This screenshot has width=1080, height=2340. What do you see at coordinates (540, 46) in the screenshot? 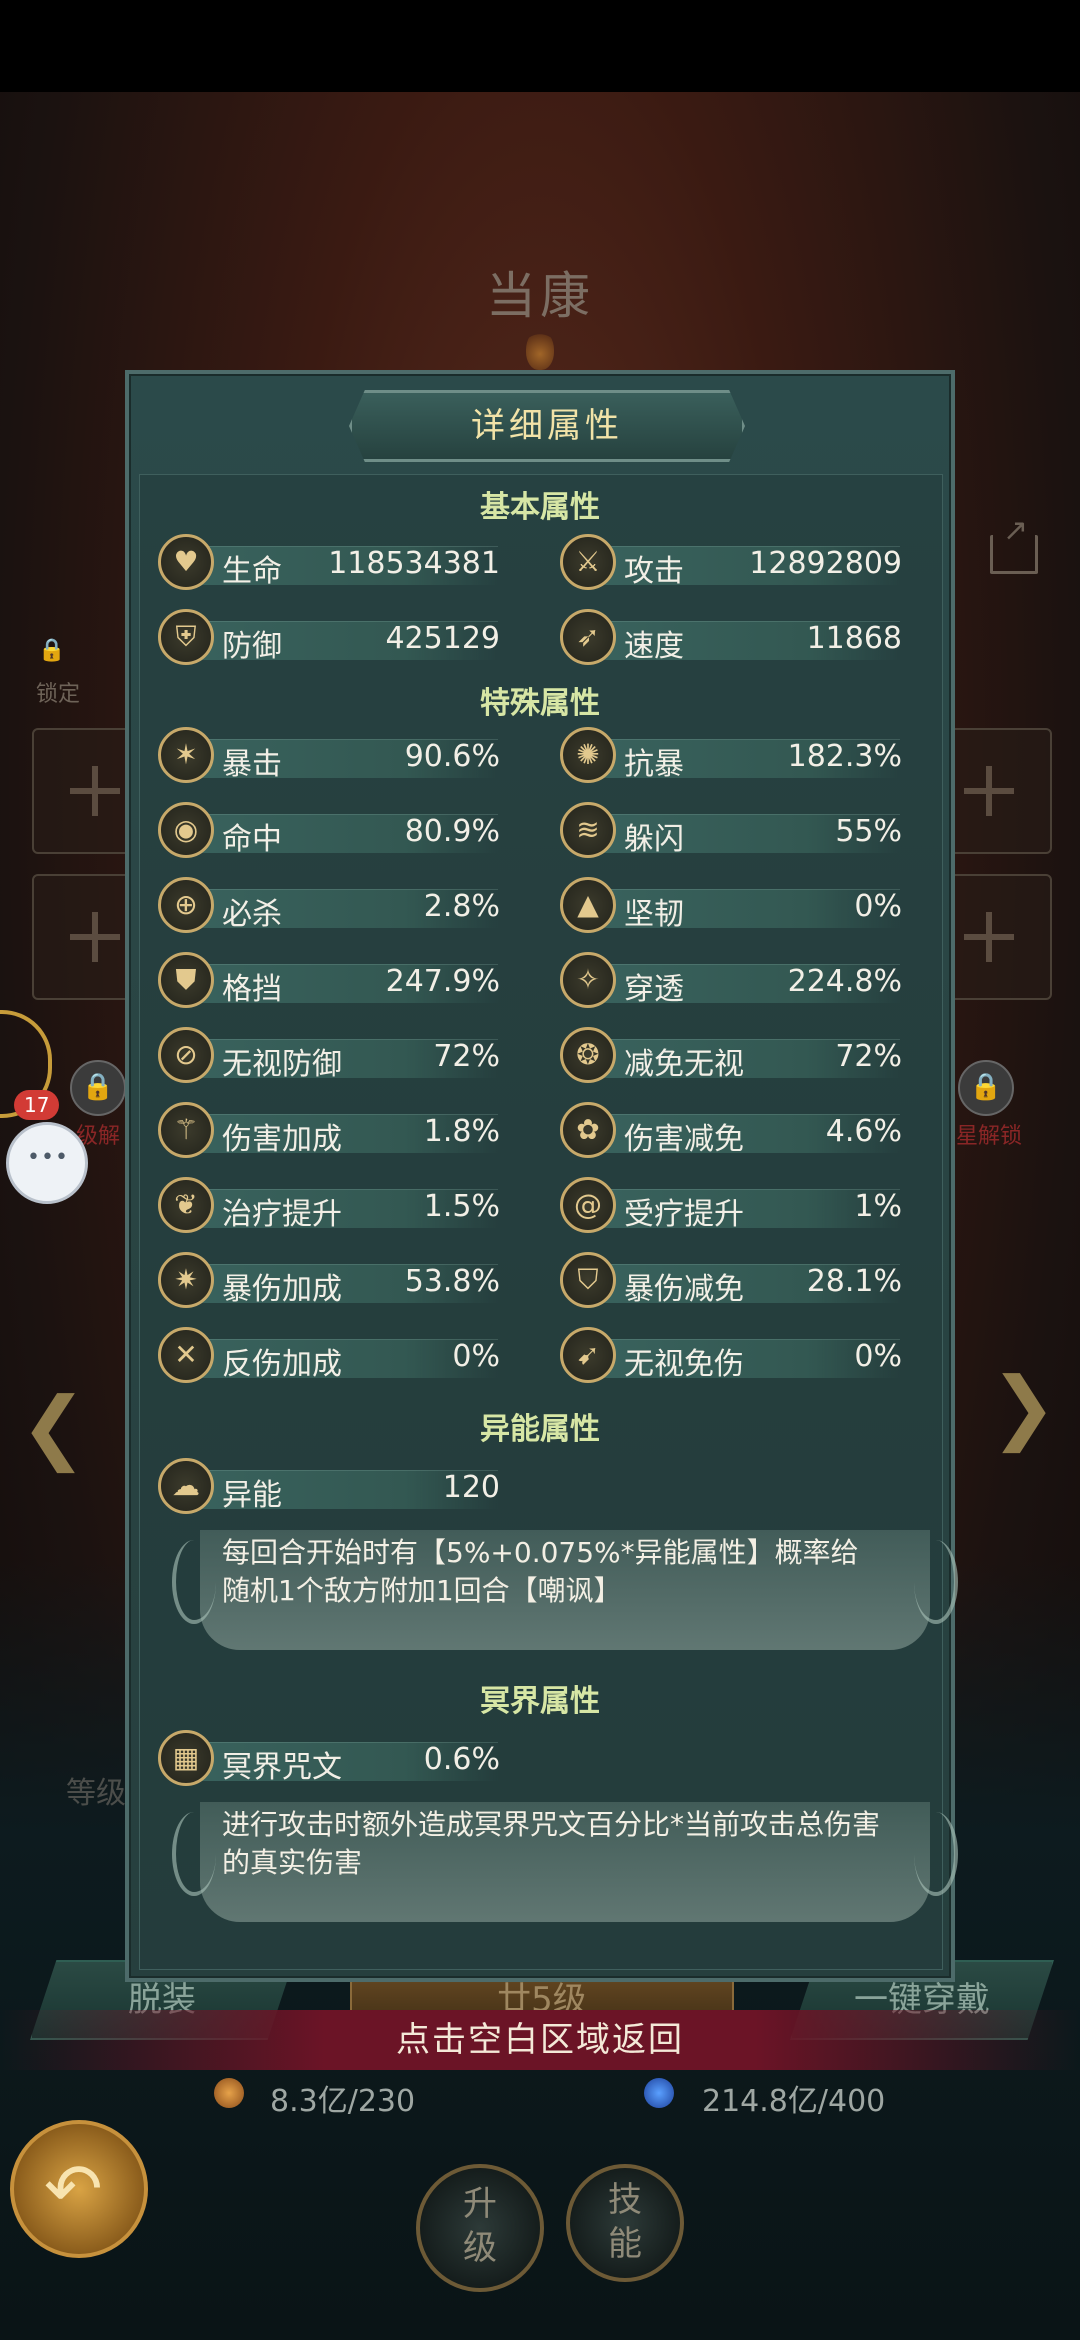
I see `status-bar` at bounding box center [540, 46].